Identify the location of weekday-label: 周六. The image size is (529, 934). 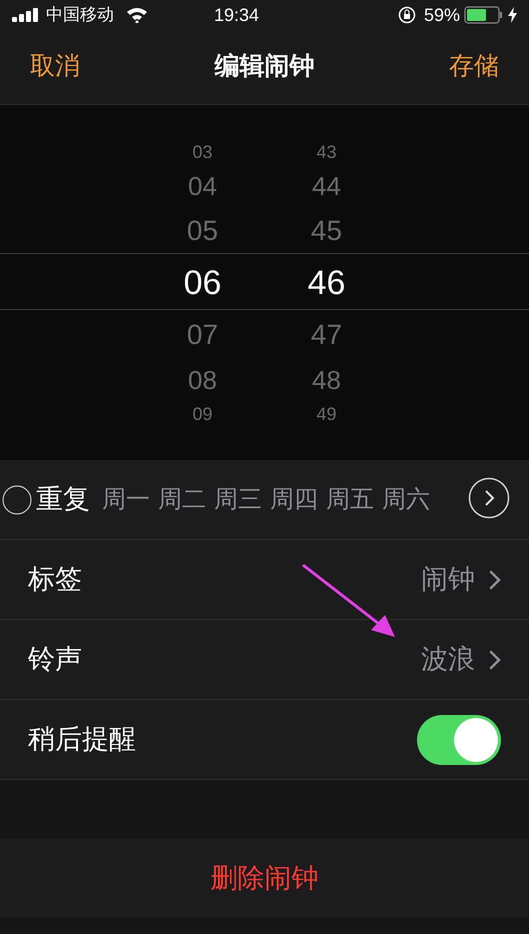
(406, 499).